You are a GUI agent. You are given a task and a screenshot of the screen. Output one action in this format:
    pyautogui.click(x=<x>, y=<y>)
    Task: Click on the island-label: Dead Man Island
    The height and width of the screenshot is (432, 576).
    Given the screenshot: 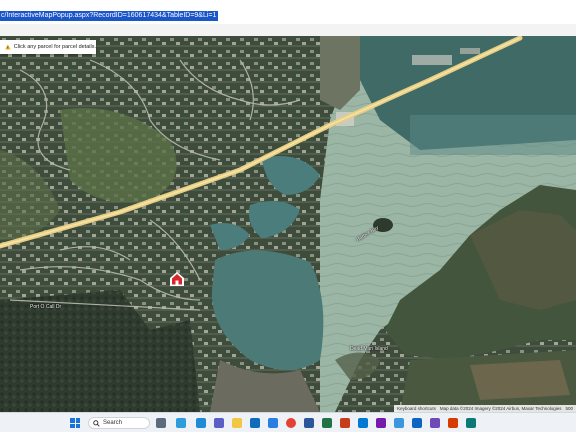 What is the action you would take?
    pyautogui.click(x=369, y=349)
    